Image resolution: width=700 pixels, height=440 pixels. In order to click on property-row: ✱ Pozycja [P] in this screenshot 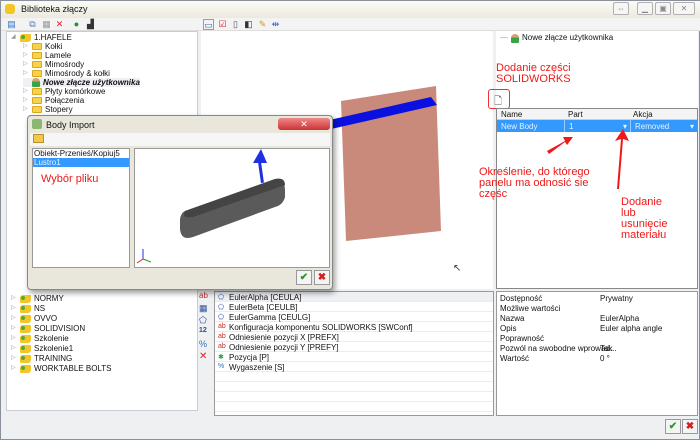, I will do `click(354, 357)`.